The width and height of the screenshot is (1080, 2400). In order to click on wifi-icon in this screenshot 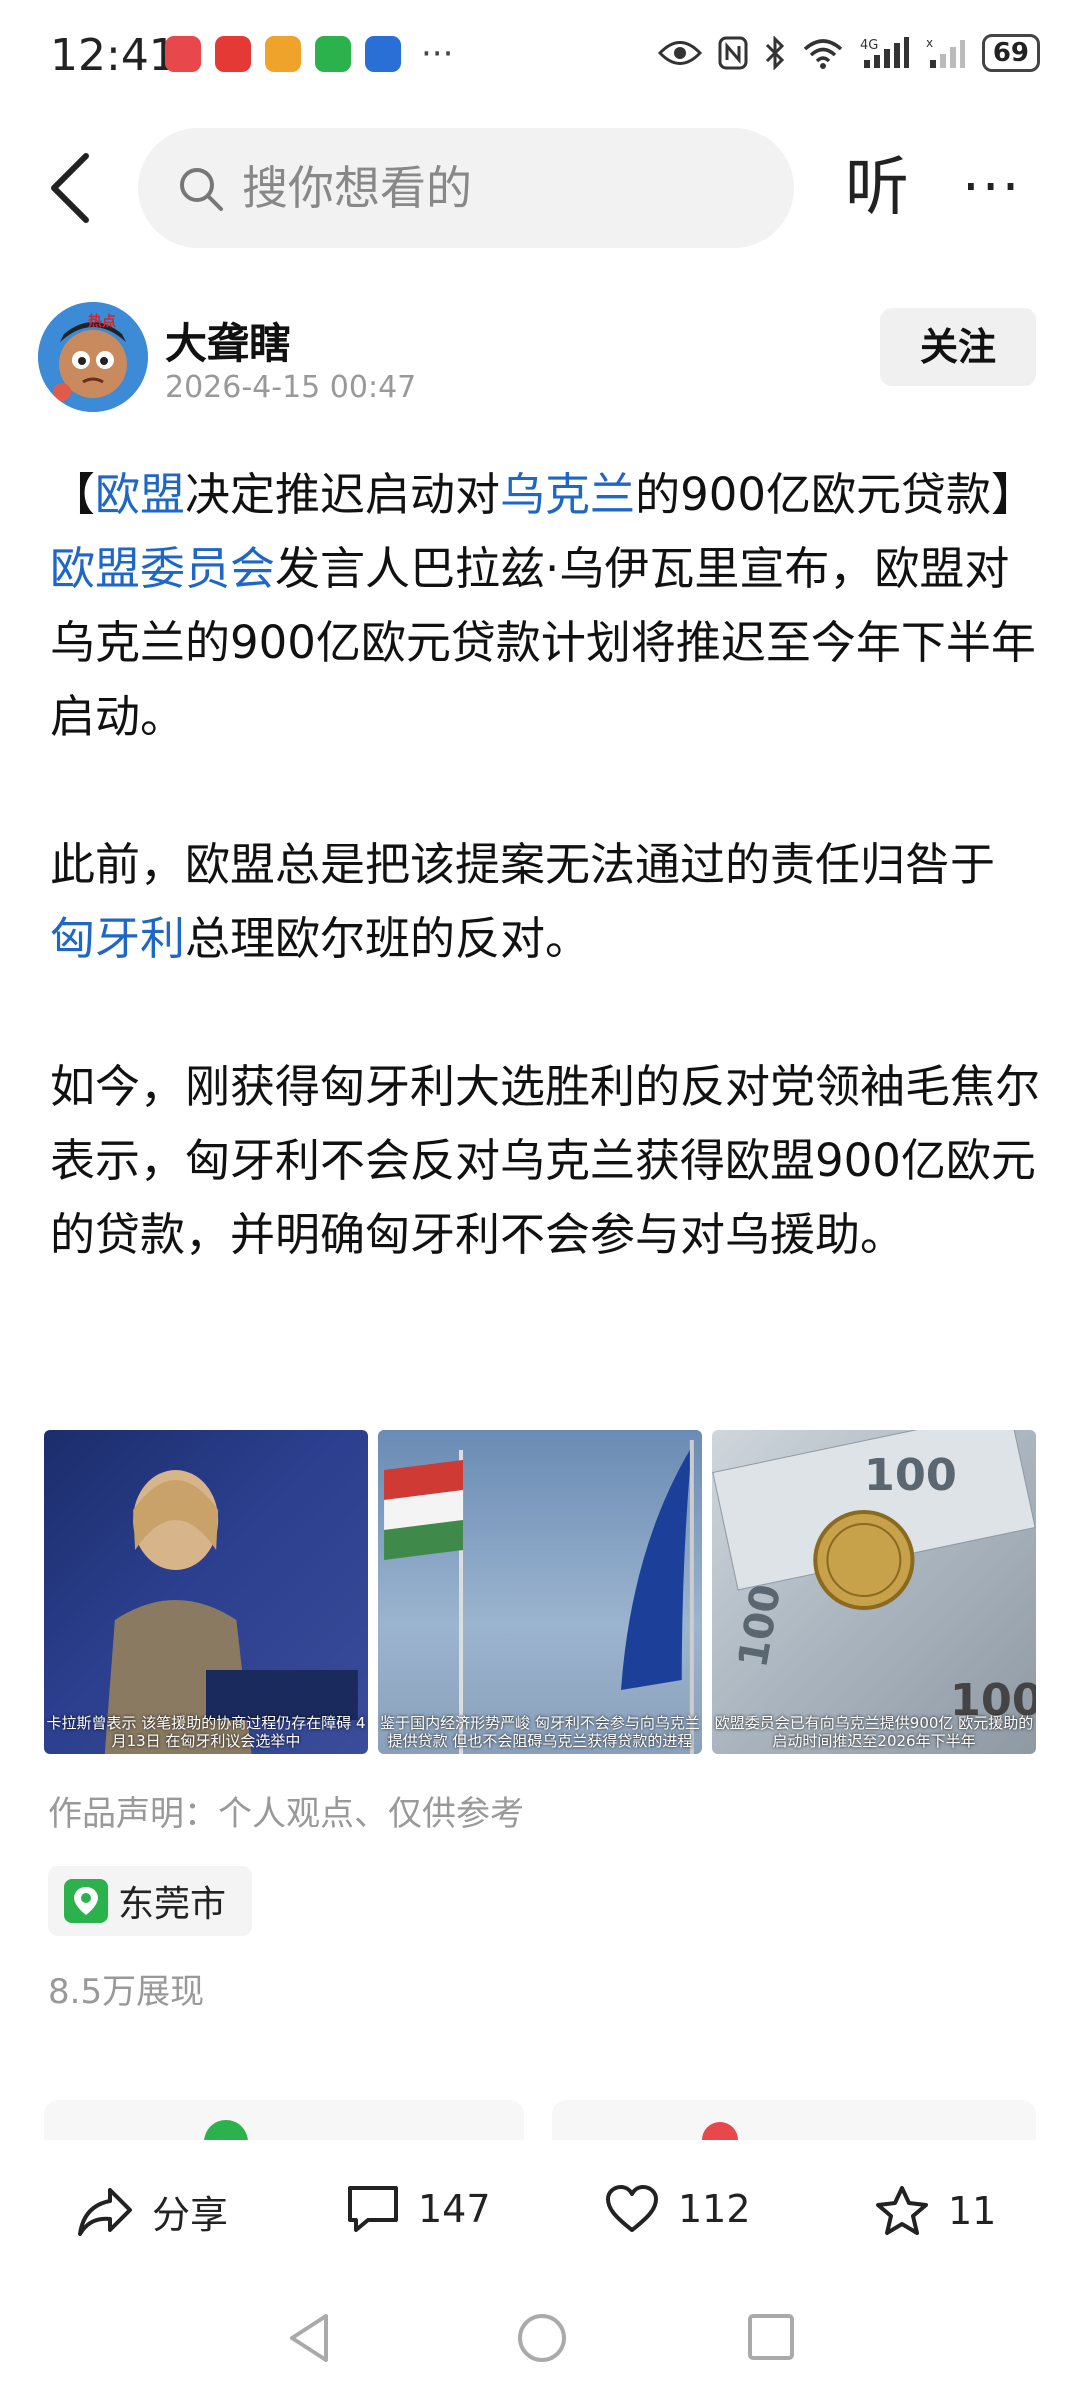, I will do `click(822, 54)`.